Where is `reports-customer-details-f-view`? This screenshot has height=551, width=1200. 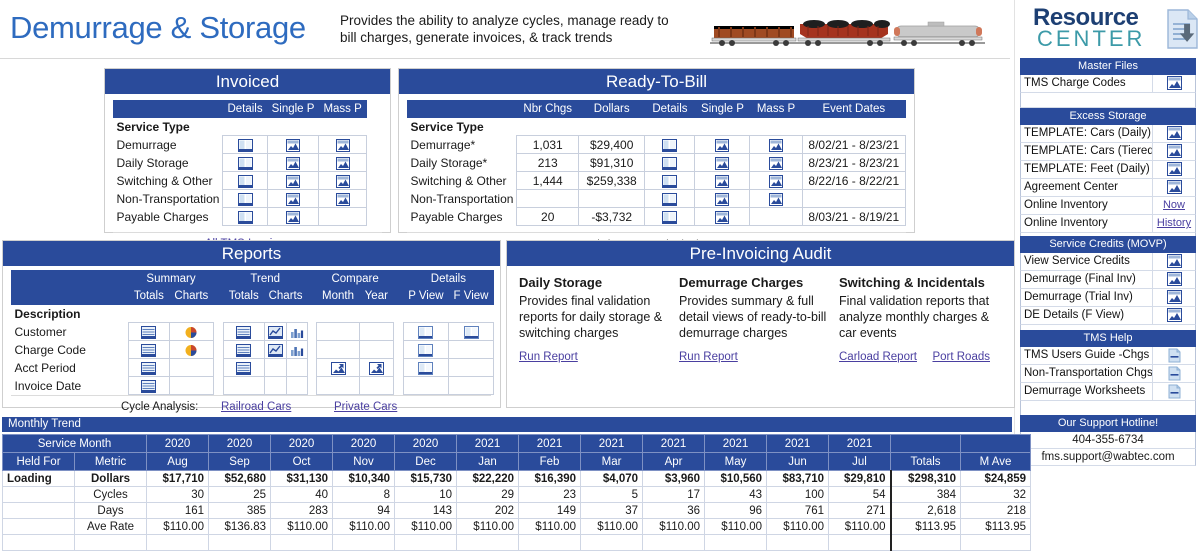
reports-customer-details-f-view is located at coordinates (471, 331).